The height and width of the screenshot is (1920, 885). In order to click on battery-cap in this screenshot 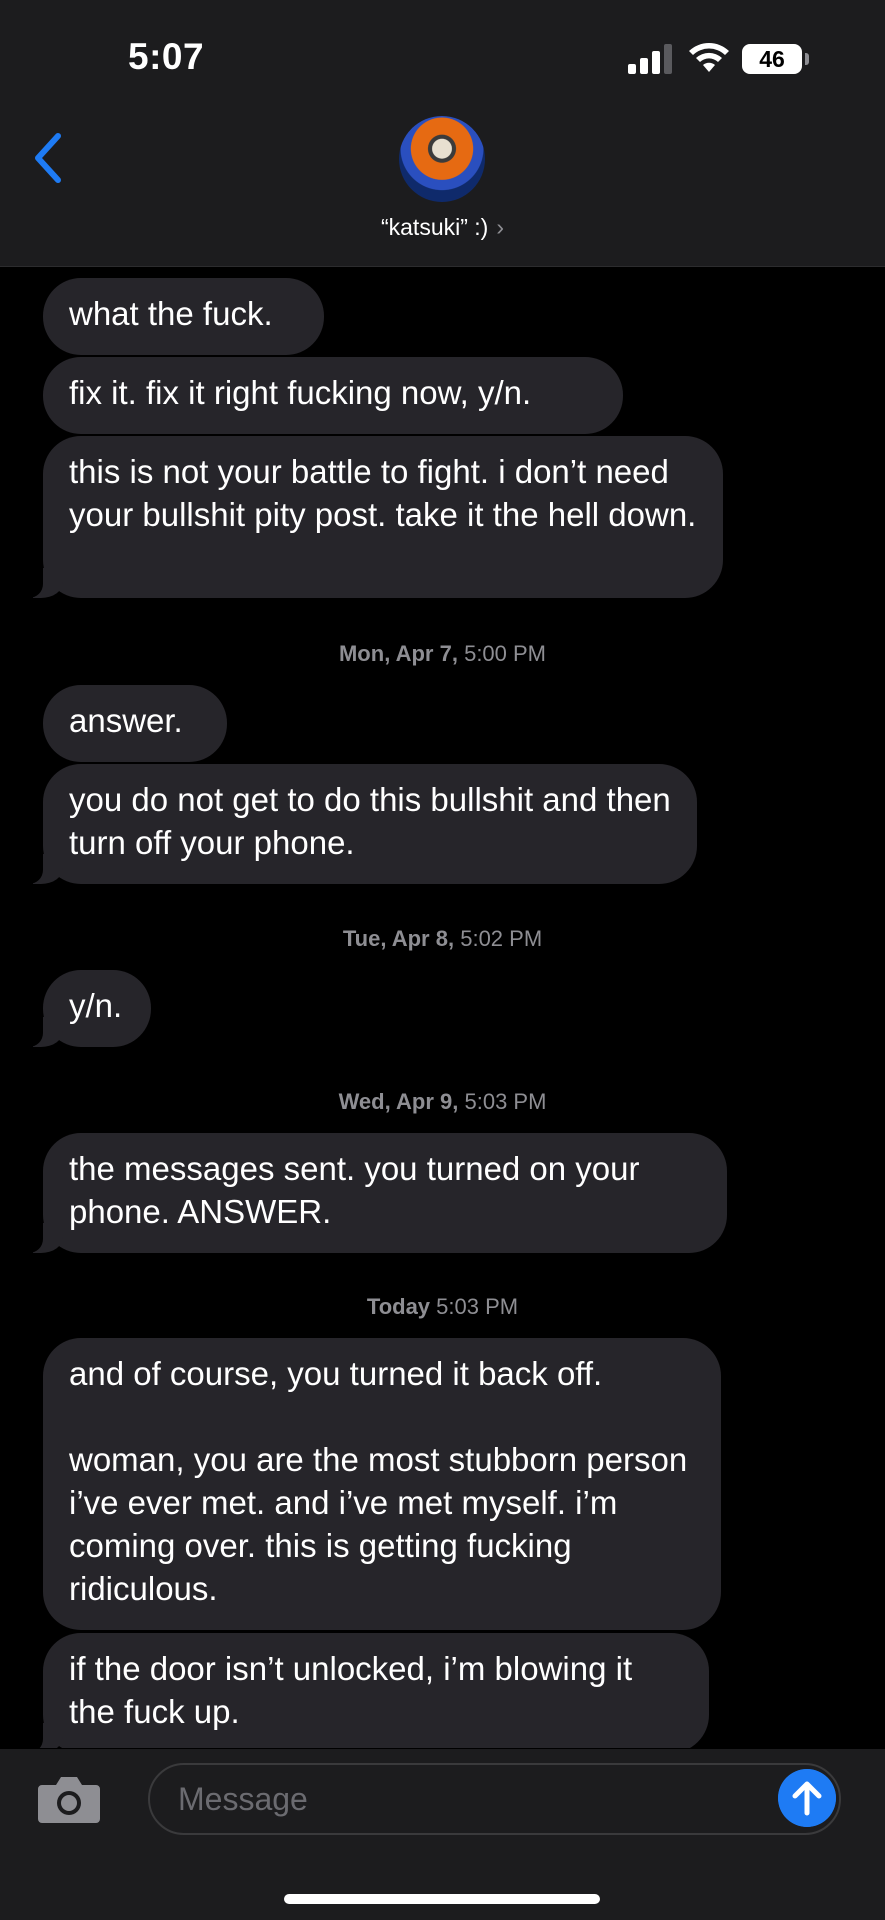, I will do `click(807, 59)`.